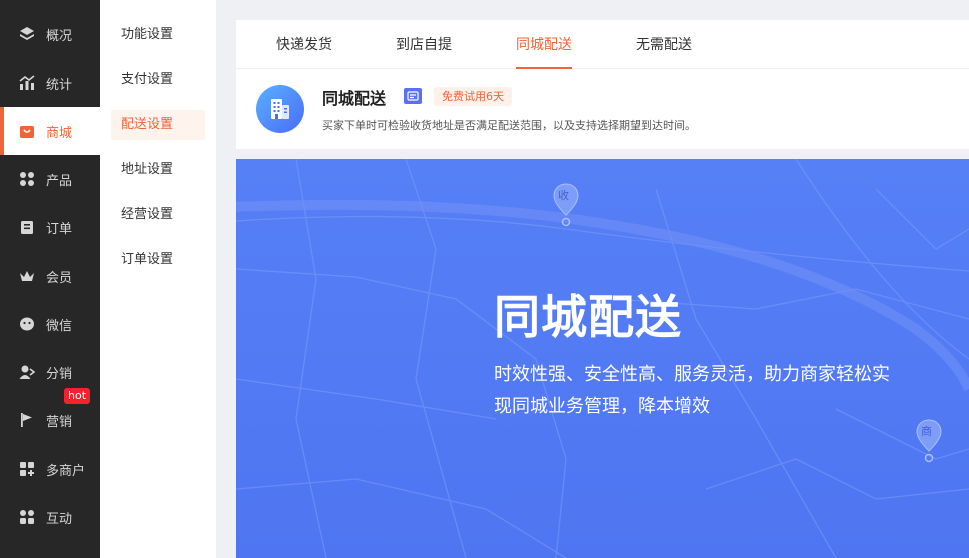 The image size is (969, 558). What do you see at coordinates (692, 390) in the screenshot?
I see `banner-description: 时效性强、安全性高、服务灵活，助力商家轻松实现同城业务管理，降本增效` at bounding box center [692, 390].